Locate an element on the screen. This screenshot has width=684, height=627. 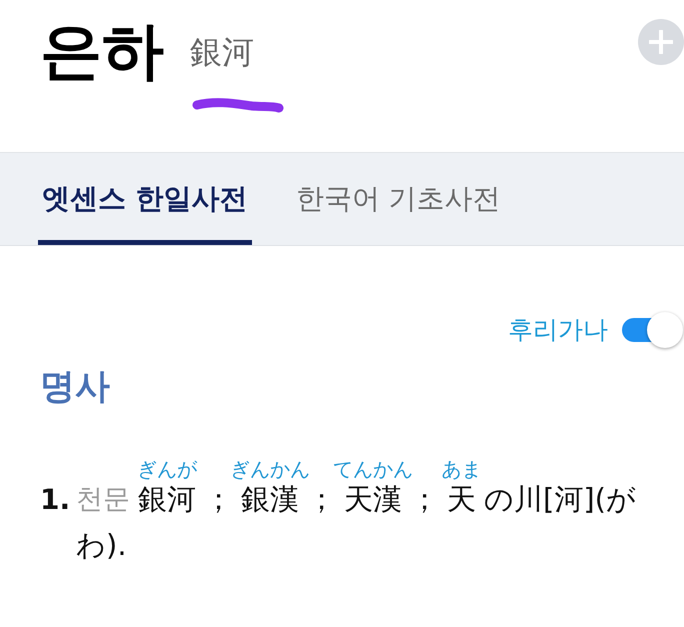
furigana-reading: ぎんかん is located at coordinates (270, 469).